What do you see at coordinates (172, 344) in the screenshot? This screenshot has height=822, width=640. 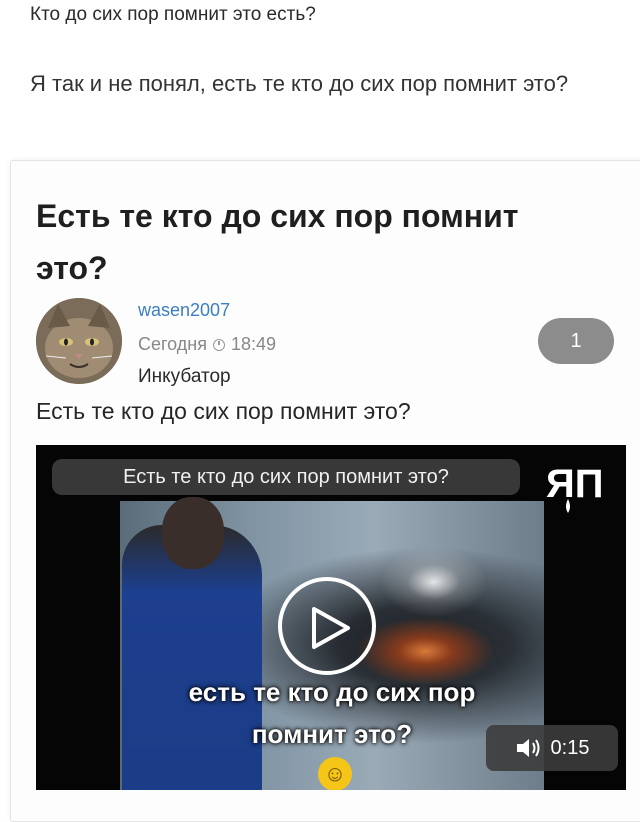 I see `post-date: Сегодня` at bounding box center [172, 344].